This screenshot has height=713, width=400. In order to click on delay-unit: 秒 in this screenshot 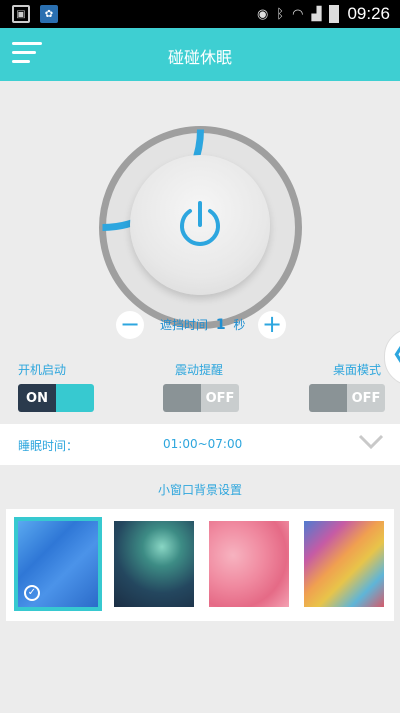, I will do `click(239, 325)`.